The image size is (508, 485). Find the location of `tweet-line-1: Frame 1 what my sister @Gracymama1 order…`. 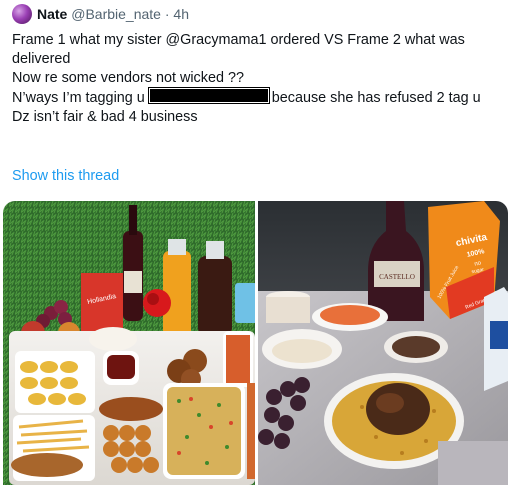

tweet-line-1: Frame 1 what my sister @Gracymama1 order… is located at coordinates (238, 40).